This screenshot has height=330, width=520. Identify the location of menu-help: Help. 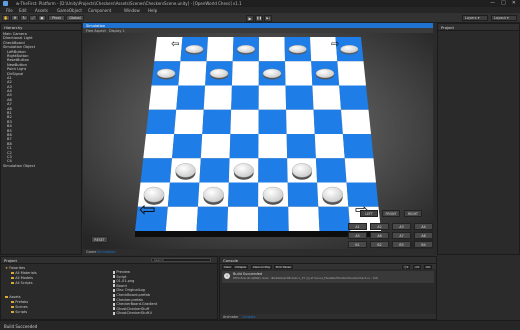
(152, 10).